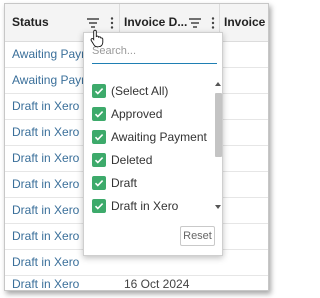  What do you see at coordinates (145, 206) in the screenshot?
I see `filter-option-label: Draft in Xero` at bounding box center [145, 206].